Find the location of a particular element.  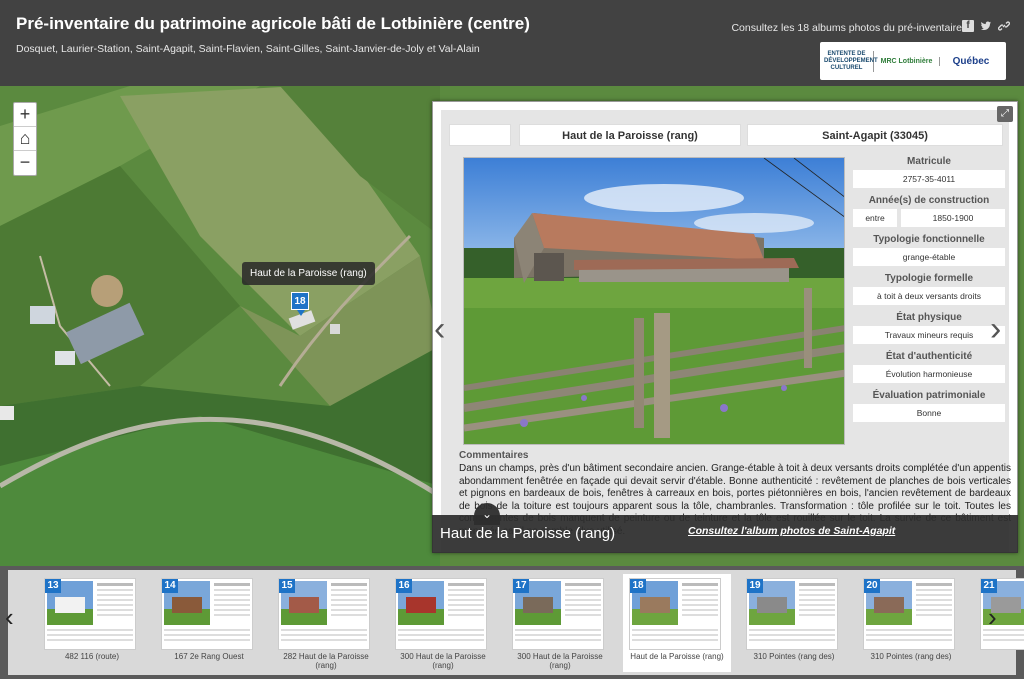

thumbnail-image: 18 is located at coordinates (675, 614).